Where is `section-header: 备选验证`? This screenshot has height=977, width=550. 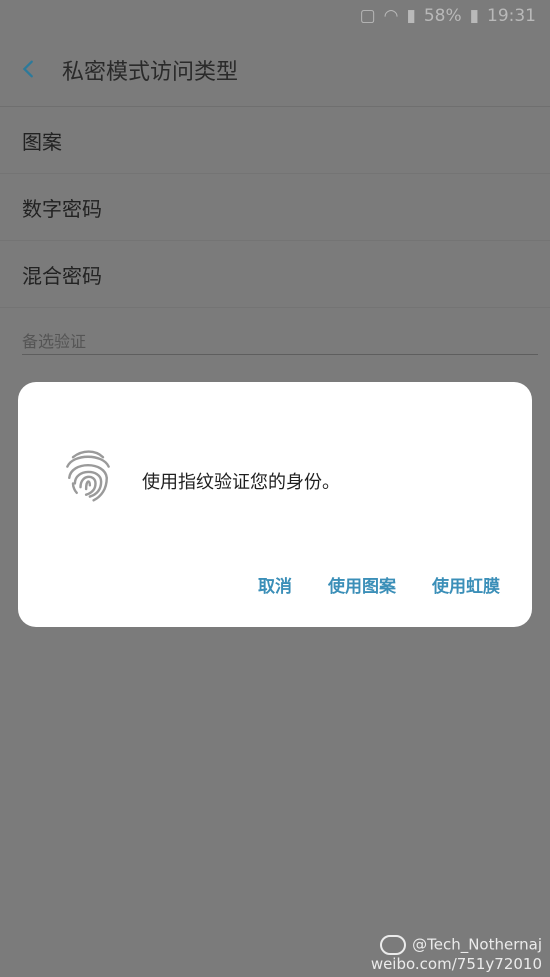 section-header: 备选验证 is located at coordinates (280, 341).